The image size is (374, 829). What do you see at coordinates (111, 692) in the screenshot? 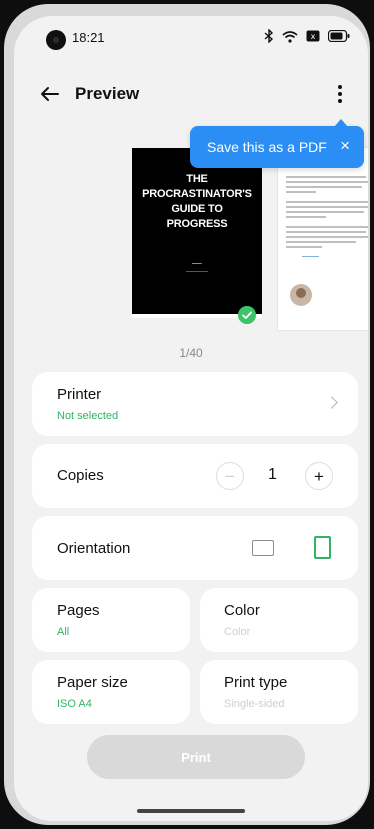
I see `paper-size-option: Paper size ISO A4` at bounding box center [111, 692].